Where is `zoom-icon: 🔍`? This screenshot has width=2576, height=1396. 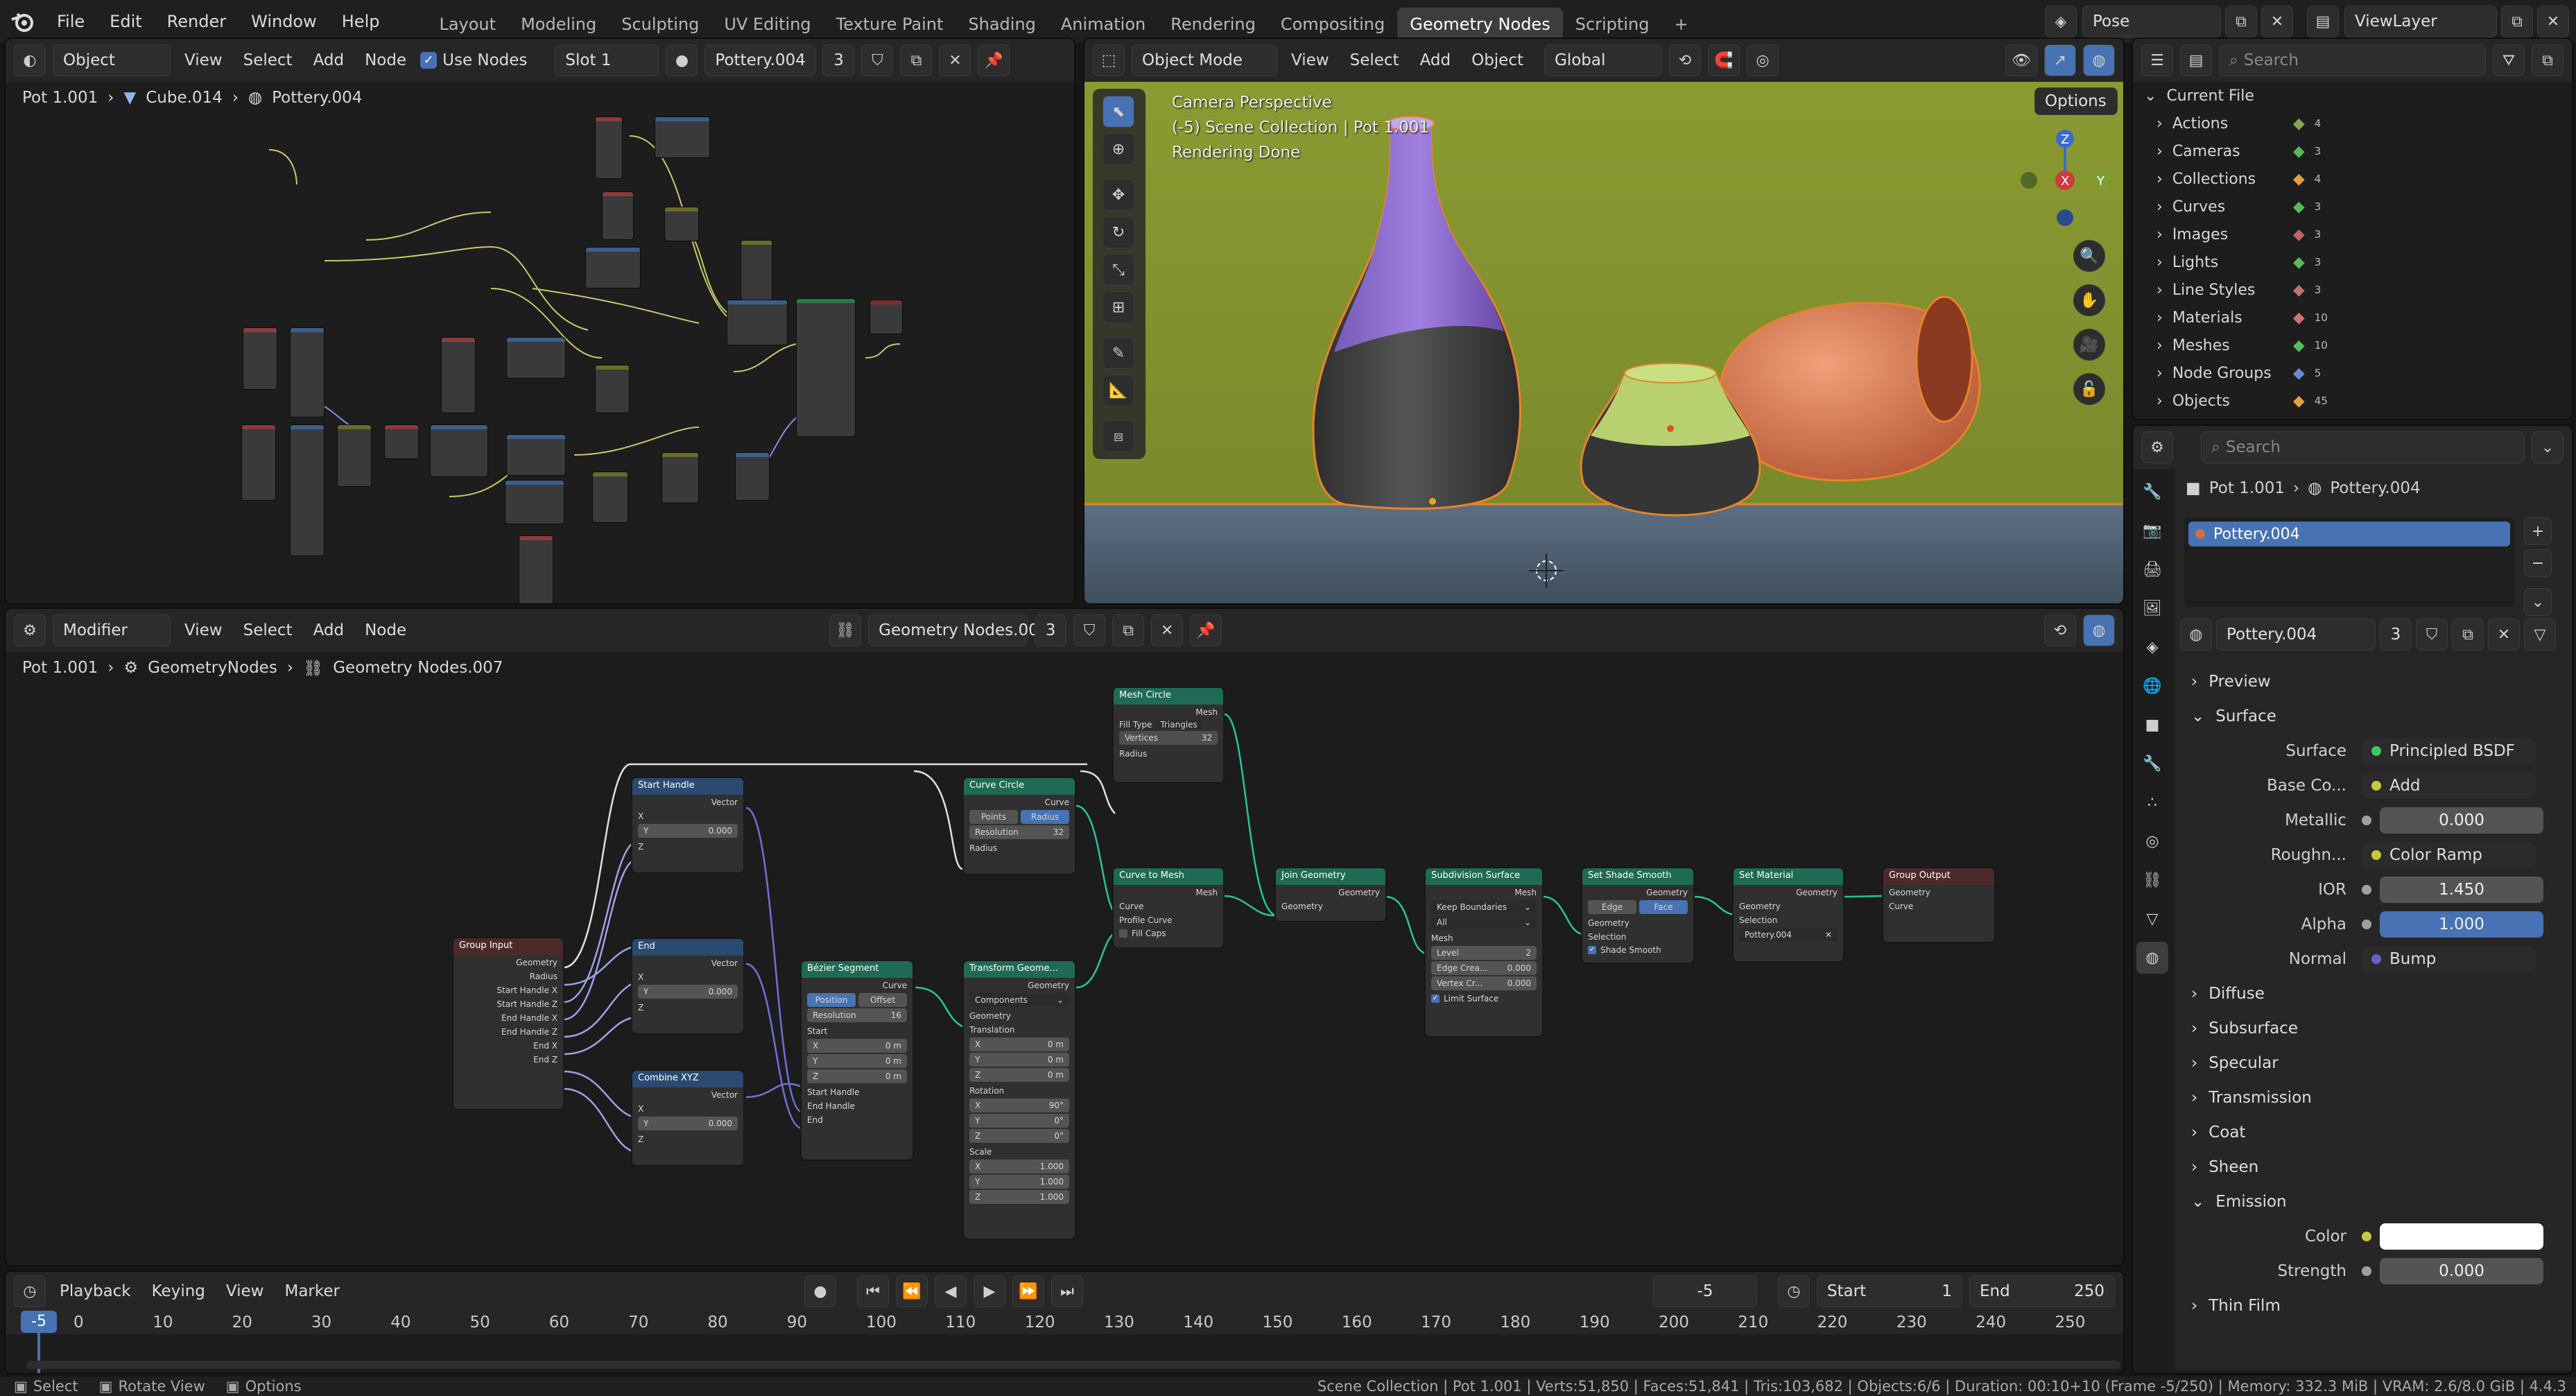 zoom-icon: 🔍 is located at coordinates (2089, 256).